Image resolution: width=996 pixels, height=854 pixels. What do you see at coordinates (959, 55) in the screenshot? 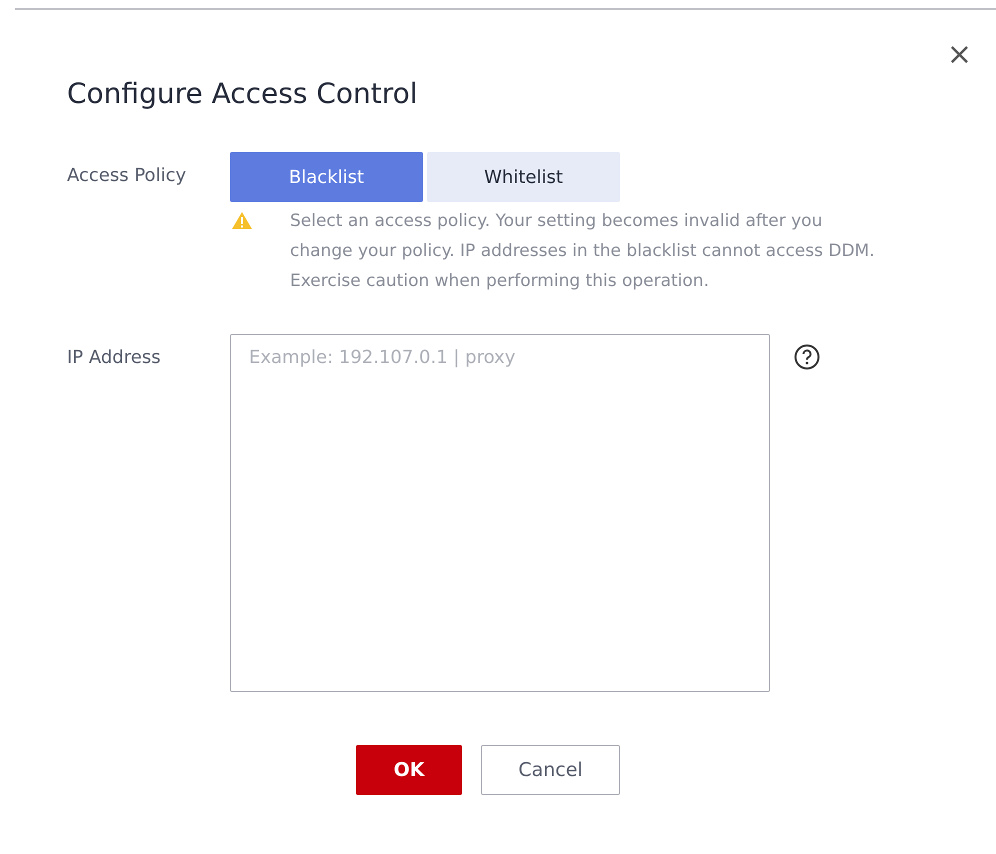
I see `close-button: ×` at bounding box center [959, 55].